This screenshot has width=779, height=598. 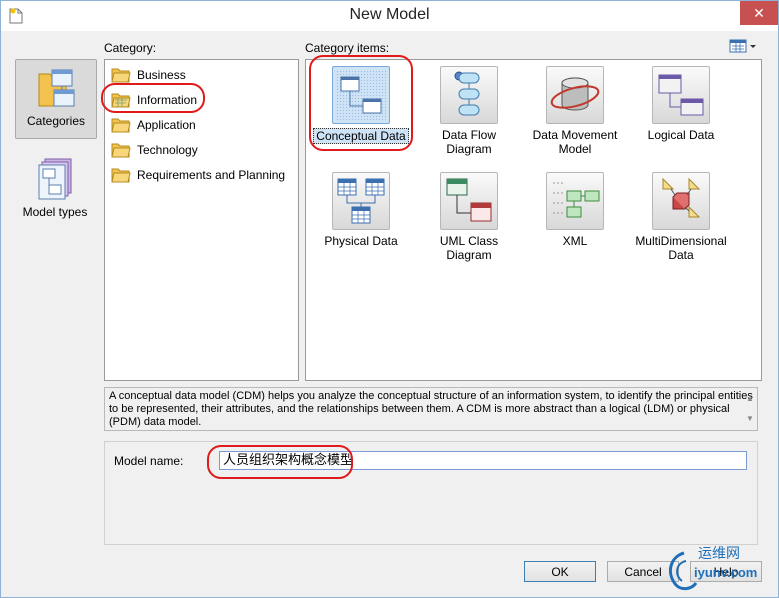 What do you see at coordinates (166, 125) in the screenshot?
I see `category-label: Application` at bounding box center [166, 125].